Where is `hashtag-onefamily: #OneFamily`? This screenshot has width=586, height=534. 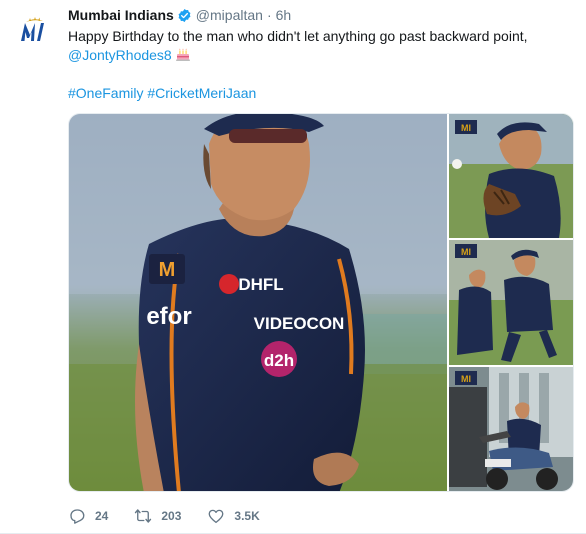 hashtag-onefamily: #OneFamily is located at coordinates (105, 93).